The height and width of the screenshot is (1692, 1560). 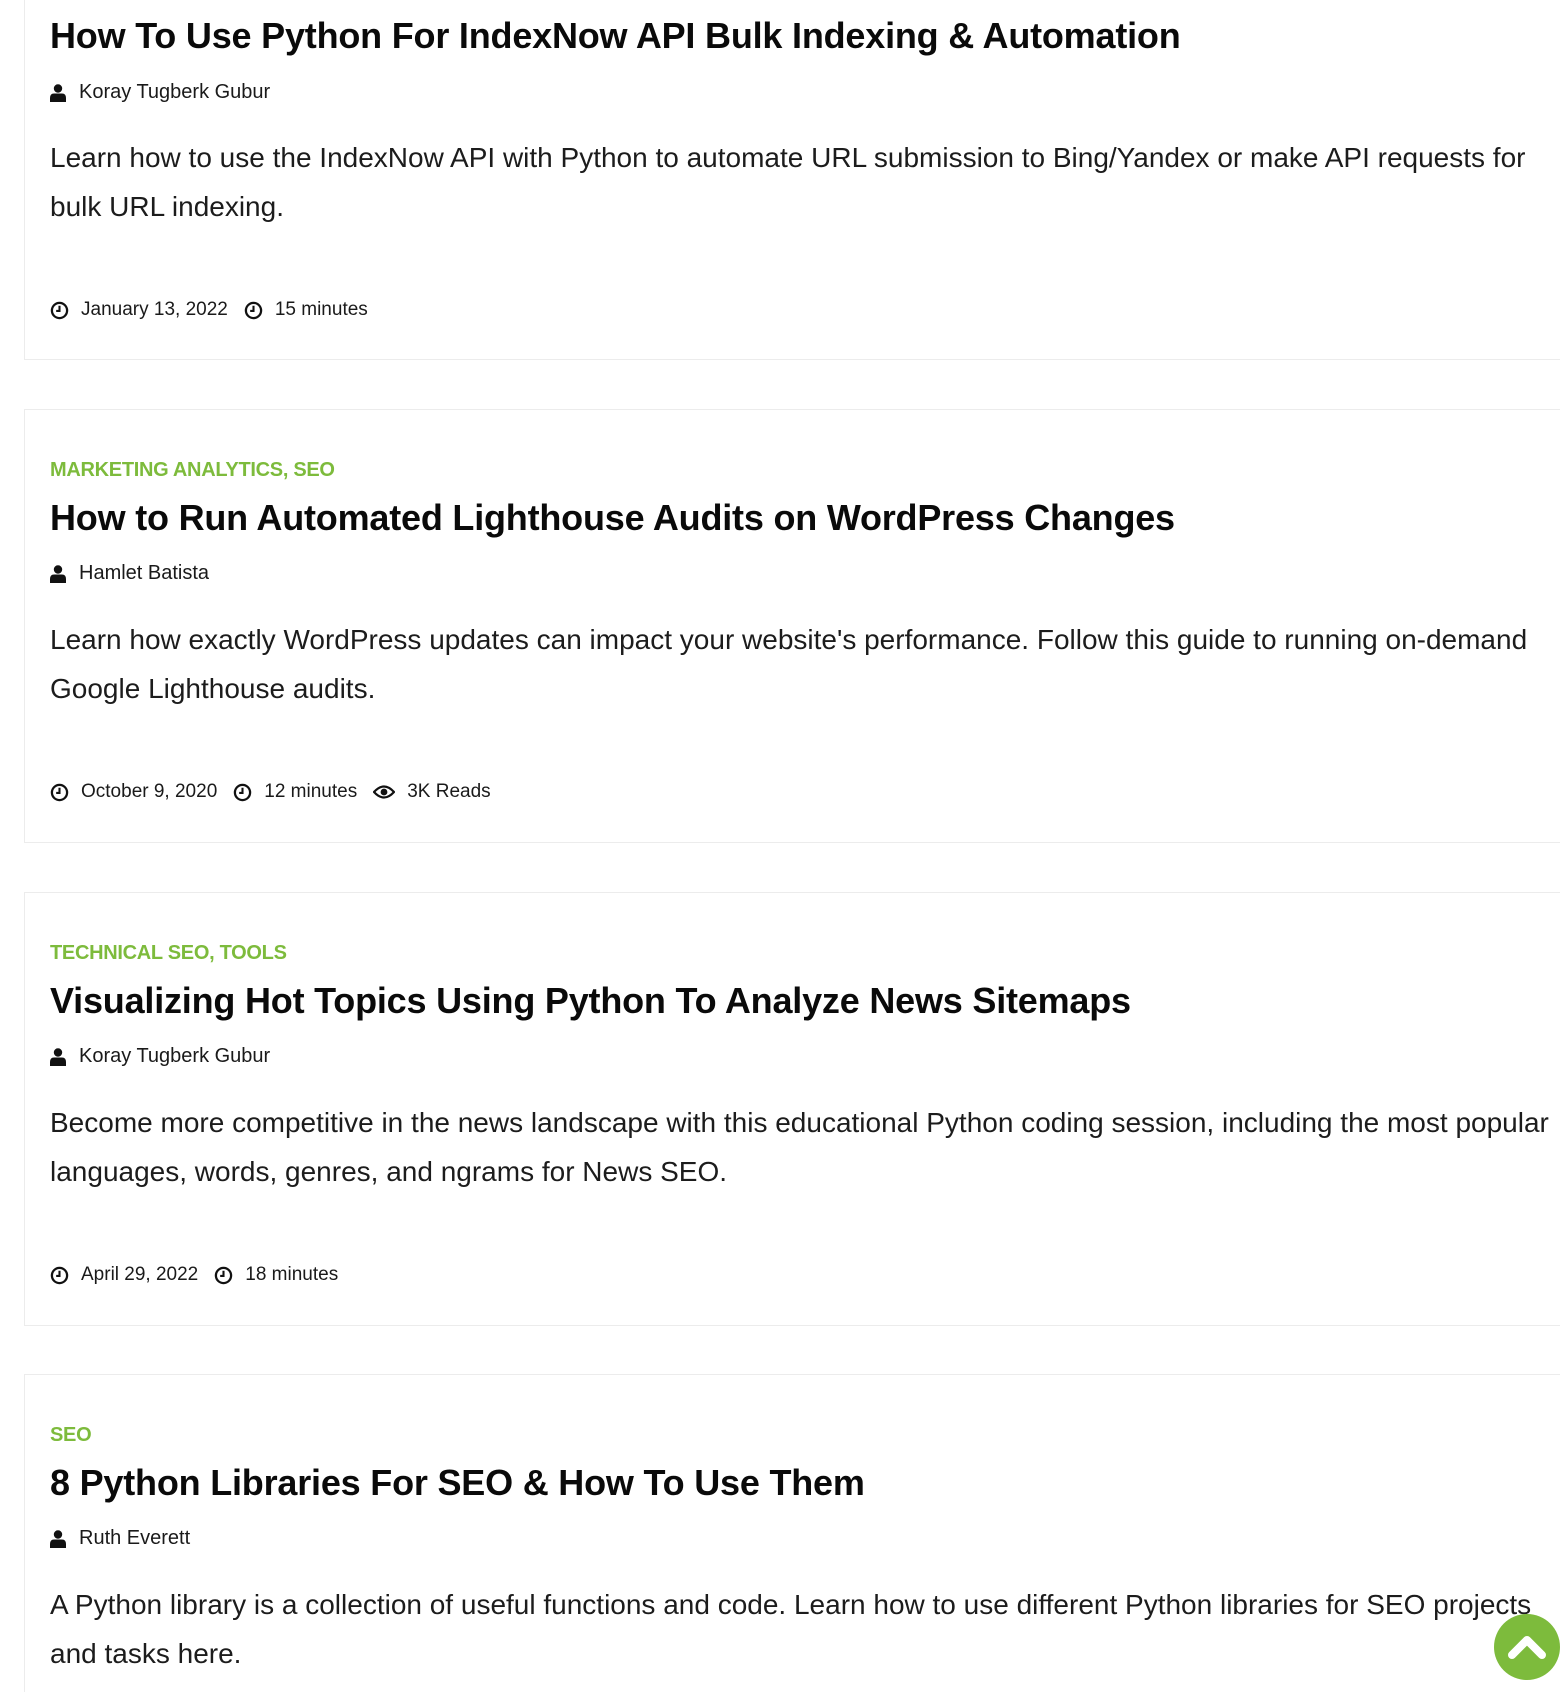 I want to click on read-count: 3K Reads, so click(x=432, y=792).